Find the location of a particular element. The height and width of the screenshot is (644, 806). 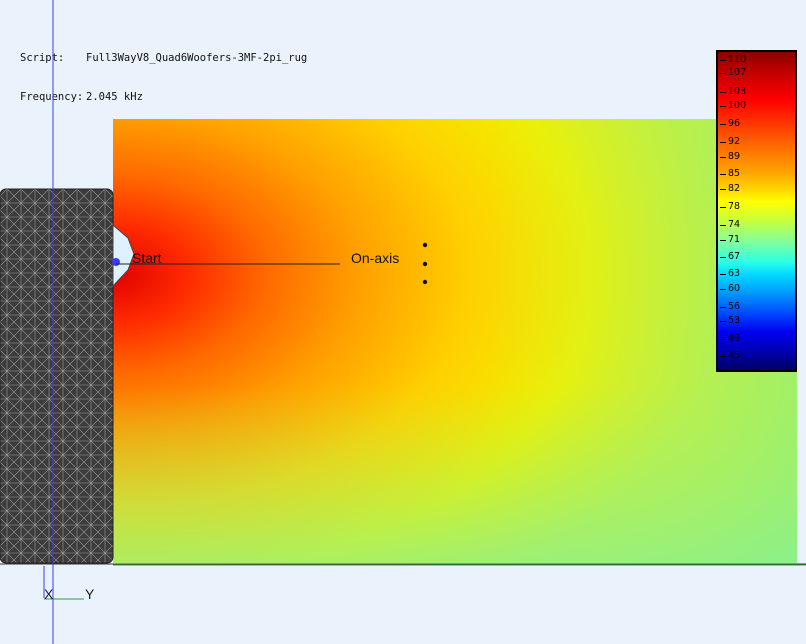

legend-tick: 71 is located at coordinates (730, 239).